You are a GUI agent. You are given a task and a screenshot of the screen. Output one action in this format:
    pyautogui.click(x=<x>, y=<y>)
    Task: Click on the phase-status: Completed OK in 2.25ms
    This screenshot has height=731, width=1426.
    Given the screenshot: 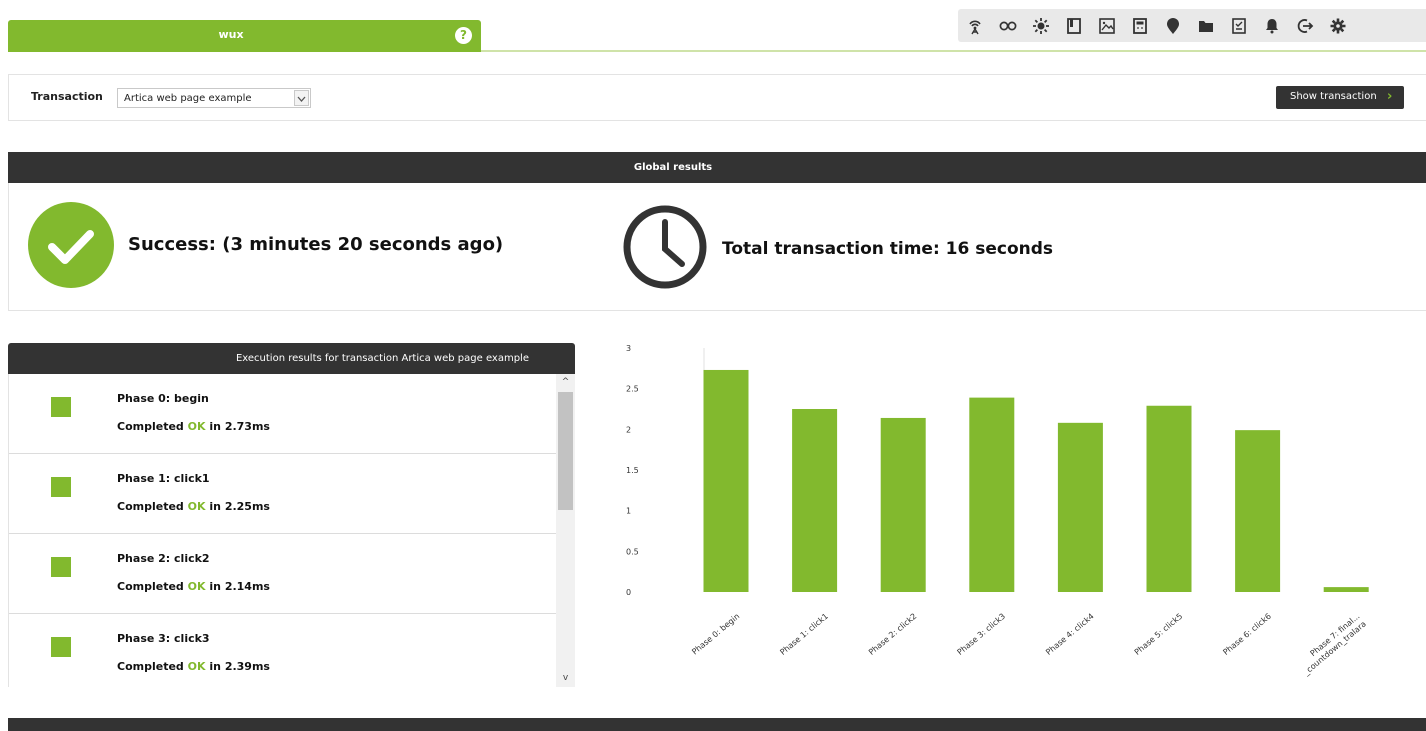 What is the action you would take?
    pyautogui.click(x=193, y=506)
    